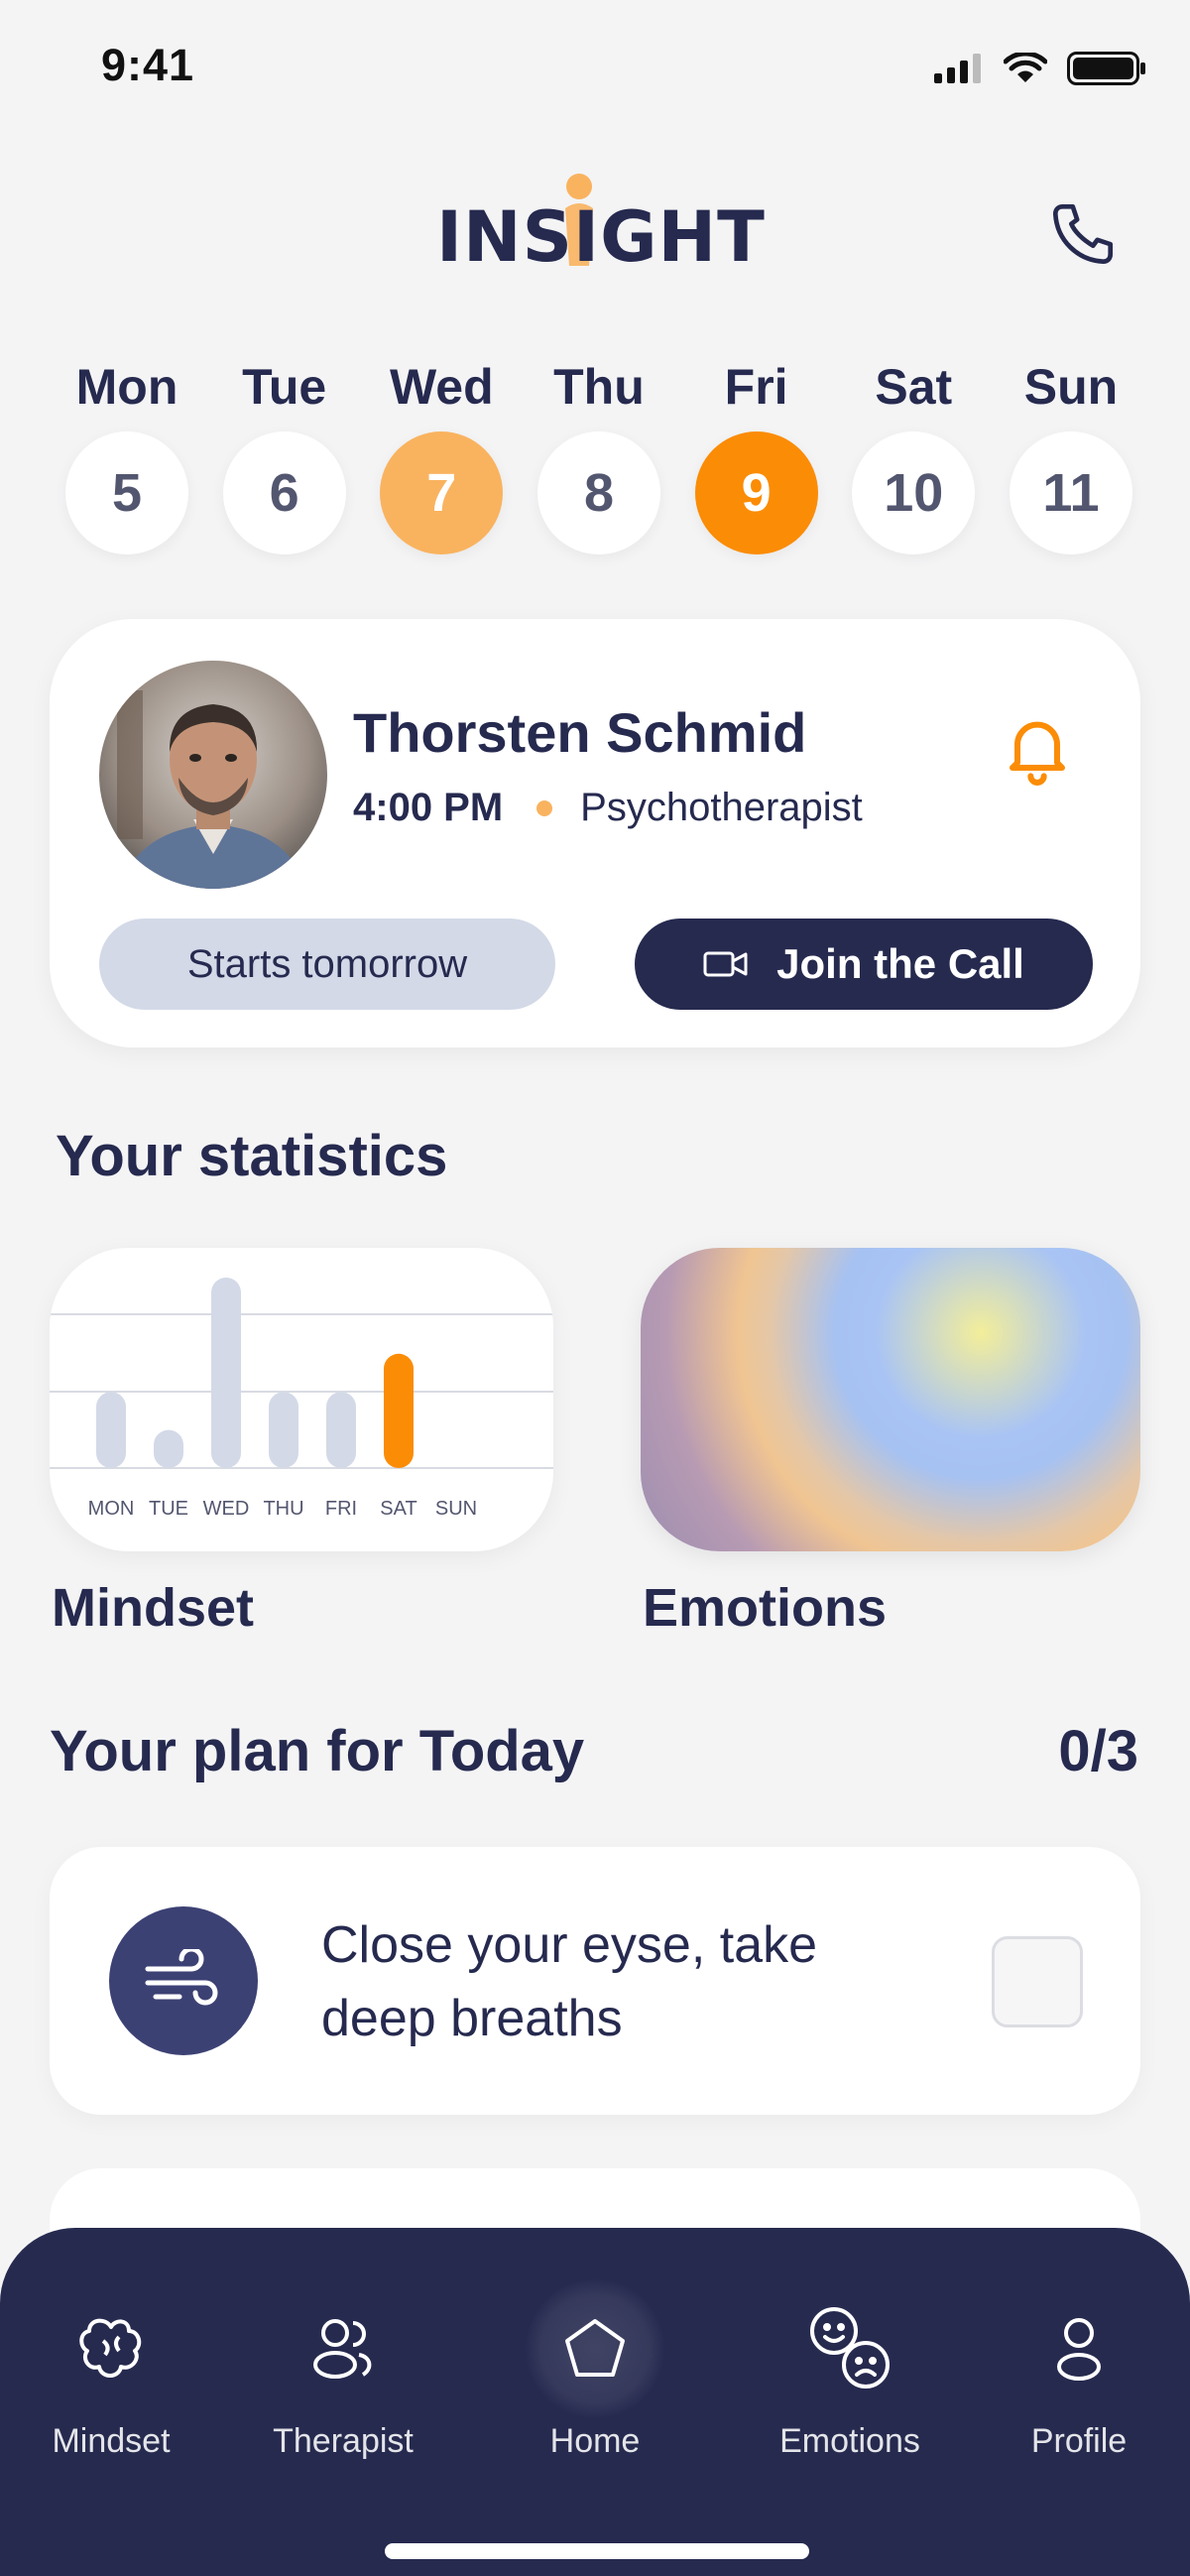  What do you see at coordinates (1037, 1981) in the screenshot?
I see `task-checkbox` at bounding box center [1037, 1981].